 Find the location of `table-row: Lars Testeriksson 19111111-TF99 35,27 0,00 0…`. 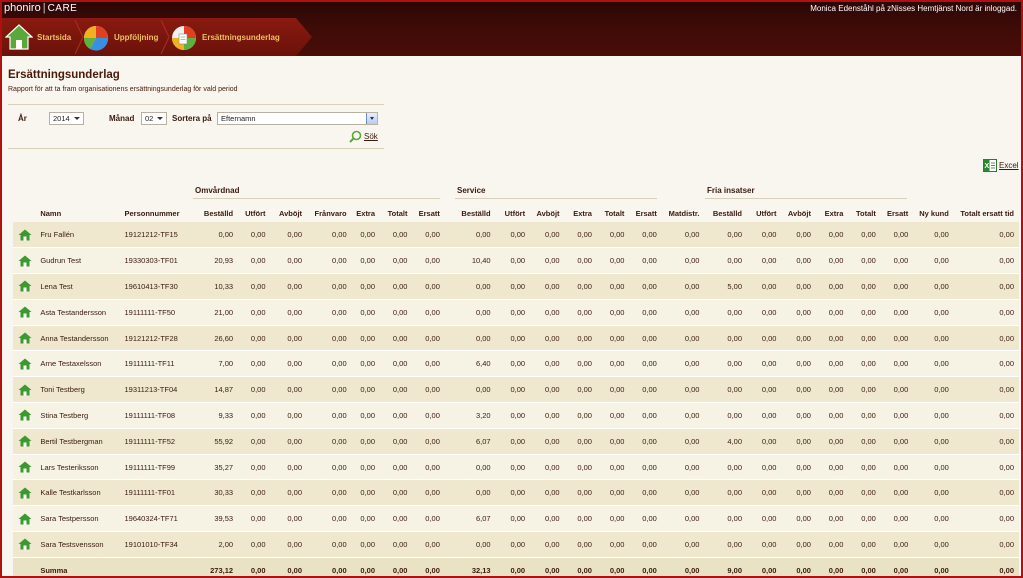

table-row: Lars Testeriksson 19111111-TF99 35,27 0,00 0… is located at coordinates (516, 467).